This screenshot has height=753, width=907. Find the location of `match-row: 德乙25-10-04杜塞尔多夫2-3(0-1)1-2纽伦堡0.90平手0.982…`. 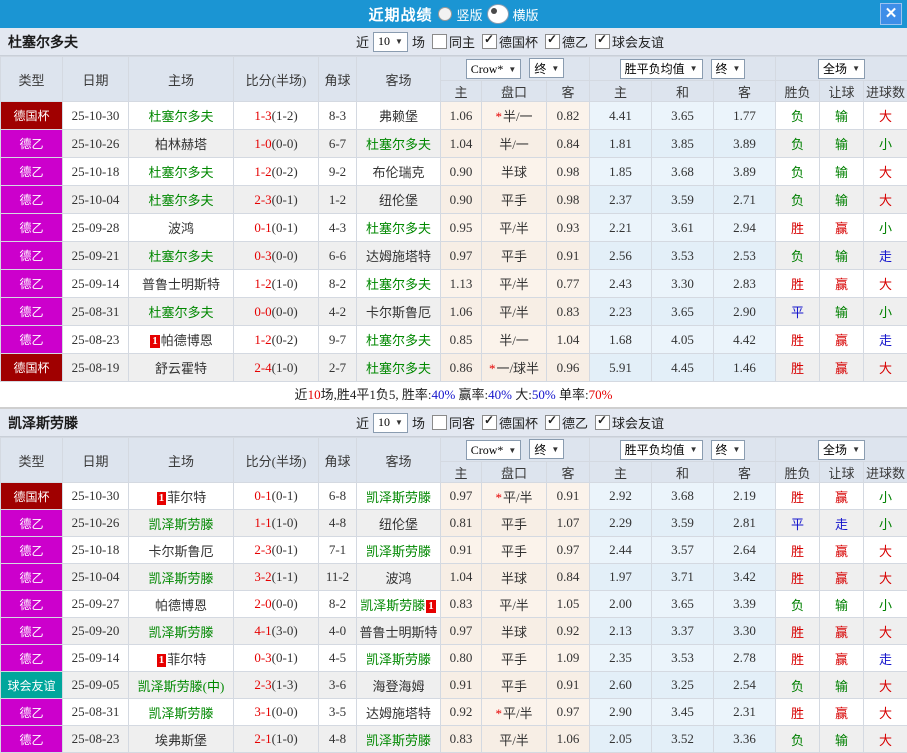

match-row: 德乙25-10-04杜塞尔多夫2-3(0-1)1-2纽伦堡0.90平手0.982… is located at coordinates (454, 200).